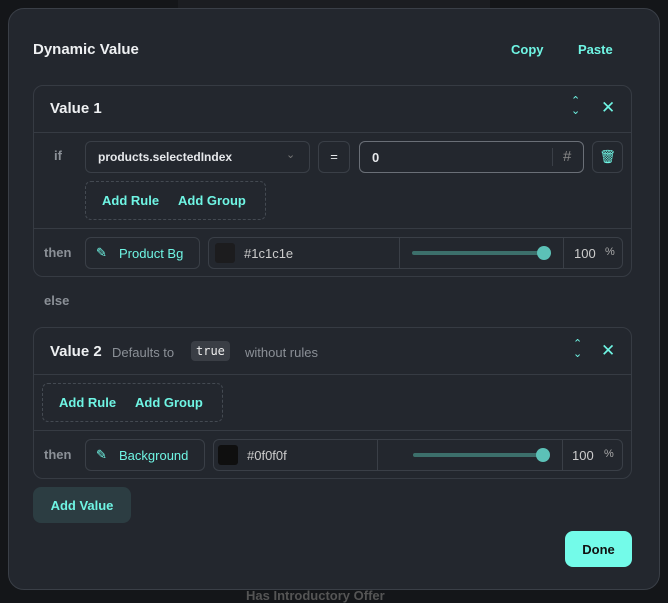 The image size is (668, 603). I want to click on background-toolbar, so click(334, 4).